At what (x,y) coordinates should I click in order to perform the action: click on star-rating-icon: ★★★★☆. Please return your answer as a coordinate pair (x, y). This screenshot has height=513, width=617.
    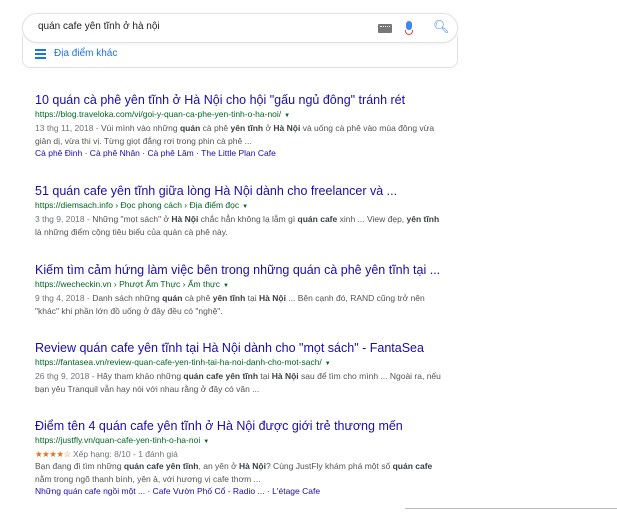
    Looking at the image, I should click on (53, 454).